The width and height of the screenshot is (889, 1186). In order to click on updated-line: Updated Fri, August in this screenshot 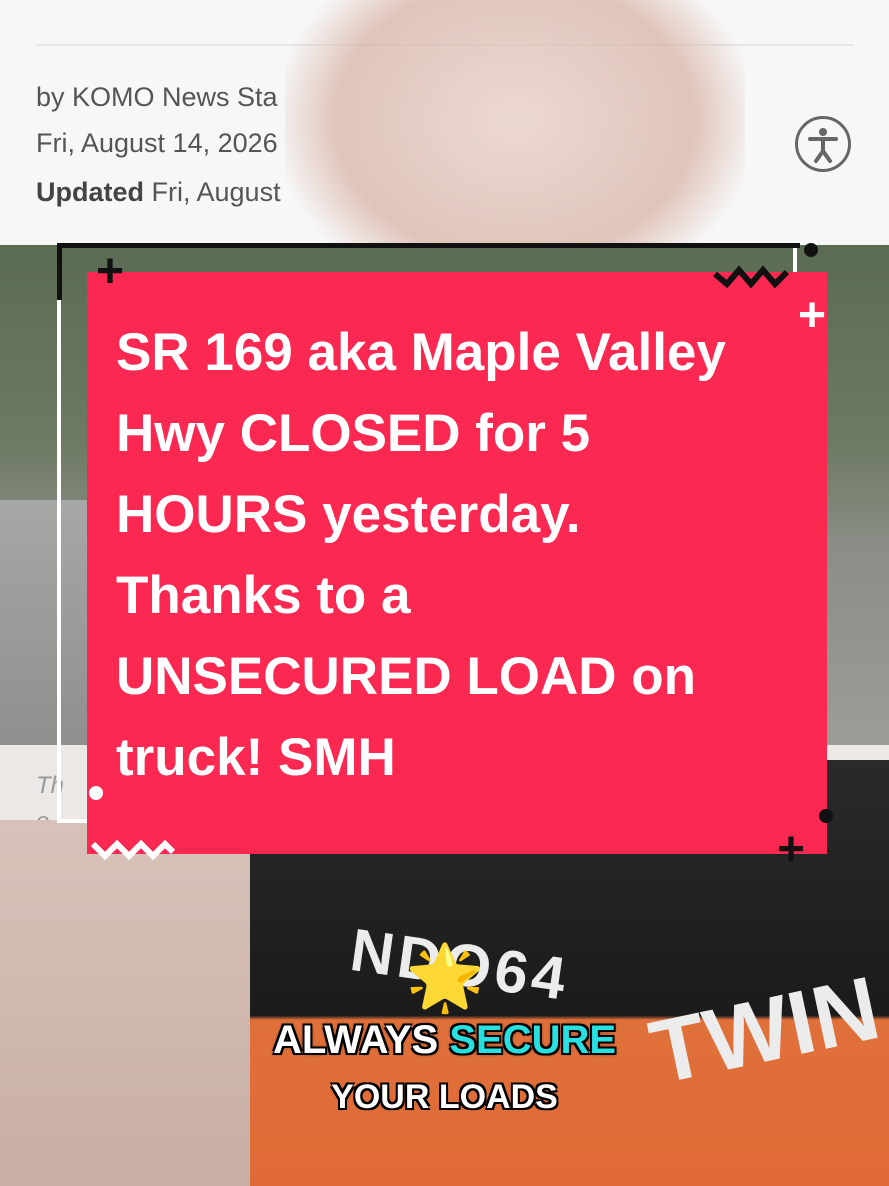, I will do `click(158, 192)`.